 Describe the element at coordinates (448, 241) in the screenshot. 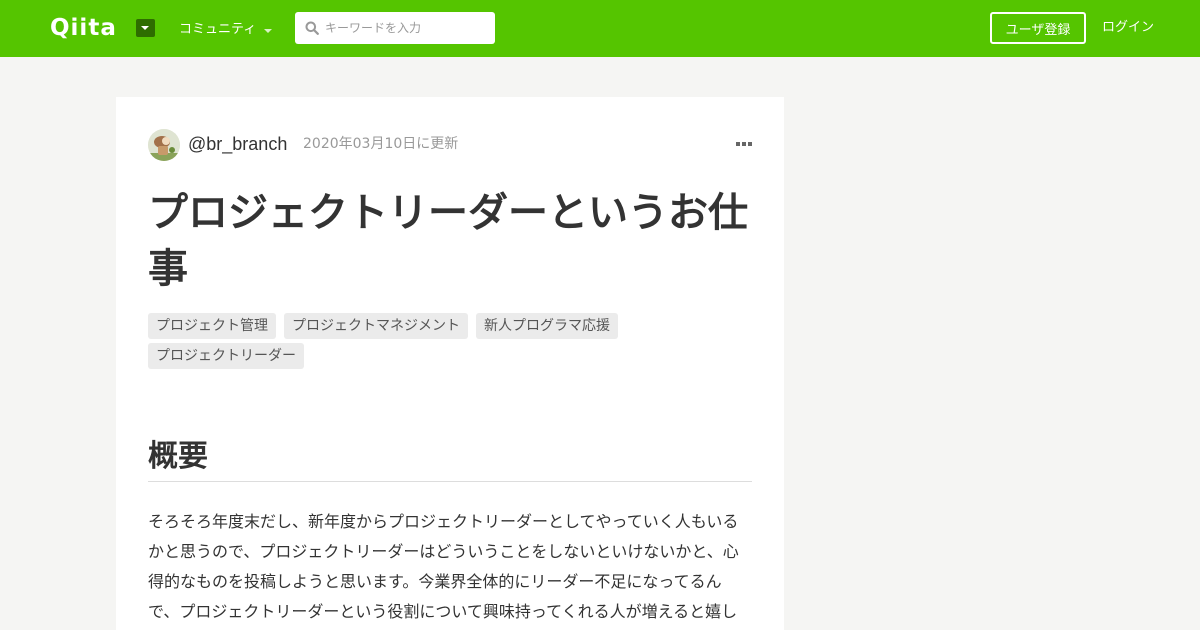

I see `article-title: プロジェクトリーダーというお仕事` at that location.